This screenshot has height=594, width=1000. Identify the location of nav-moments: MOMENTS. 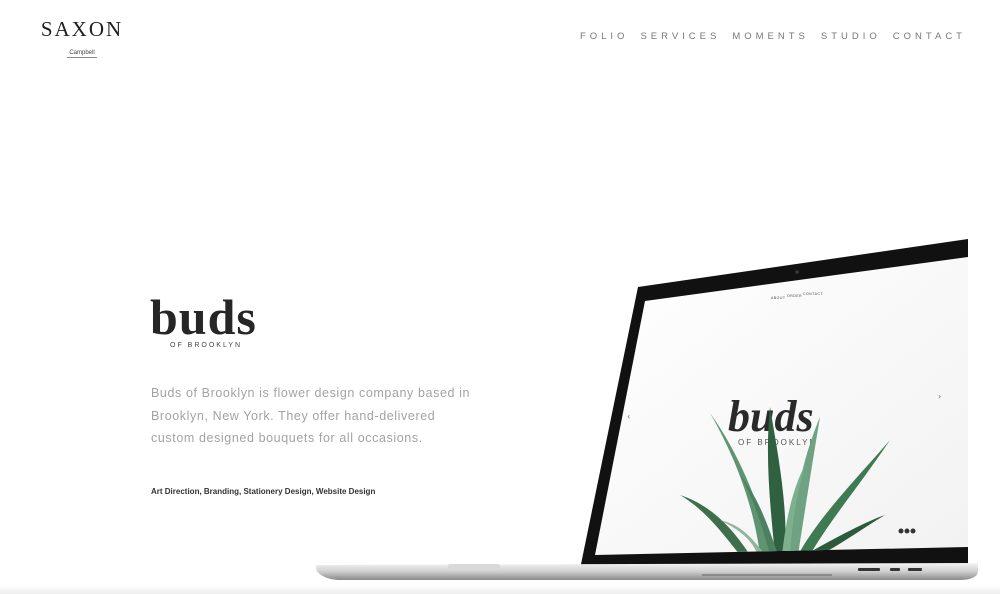
(770, 36).